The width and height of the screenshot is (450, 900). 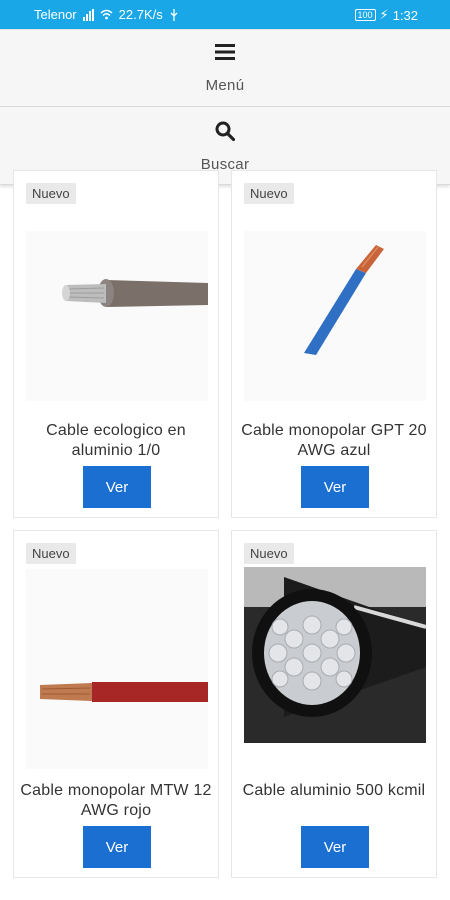 I want to click on signal-icon, so click(x=88, y=14).